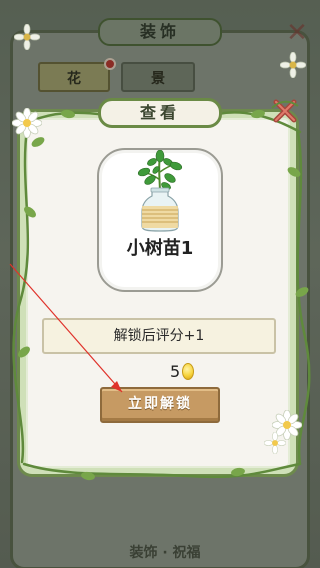 The image size is (320, 568). Describe the element at coordinates (175, 371) in the screenshot. I see `price-amount: 5` at that location.